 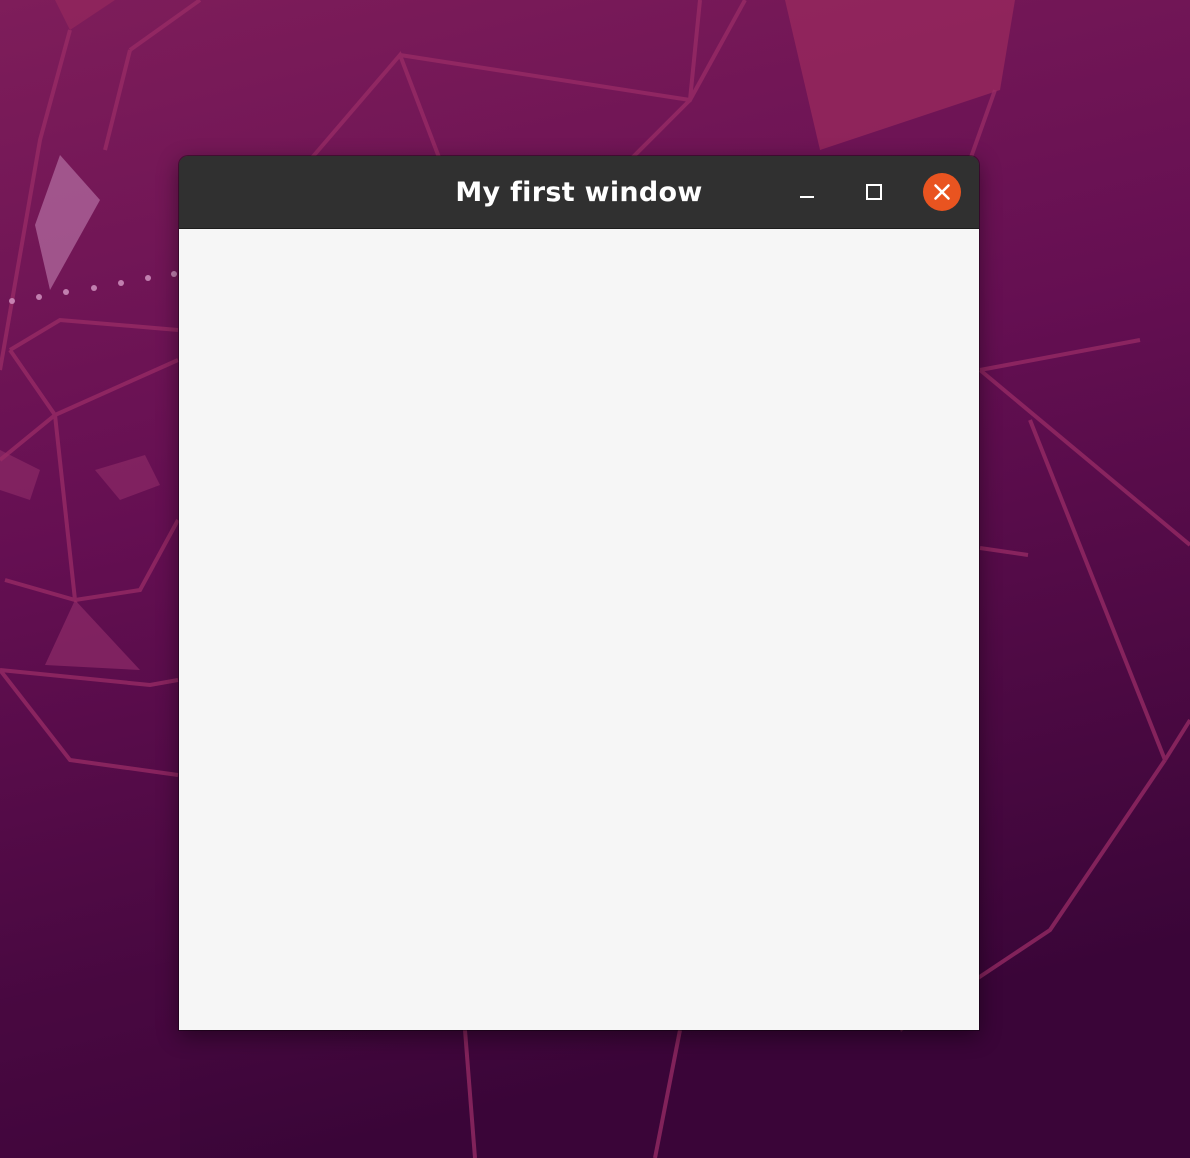 What do you see at coordinates (807, 197) in the screenshot?
I see `minimize-icon` at bounding box center [807, 197].